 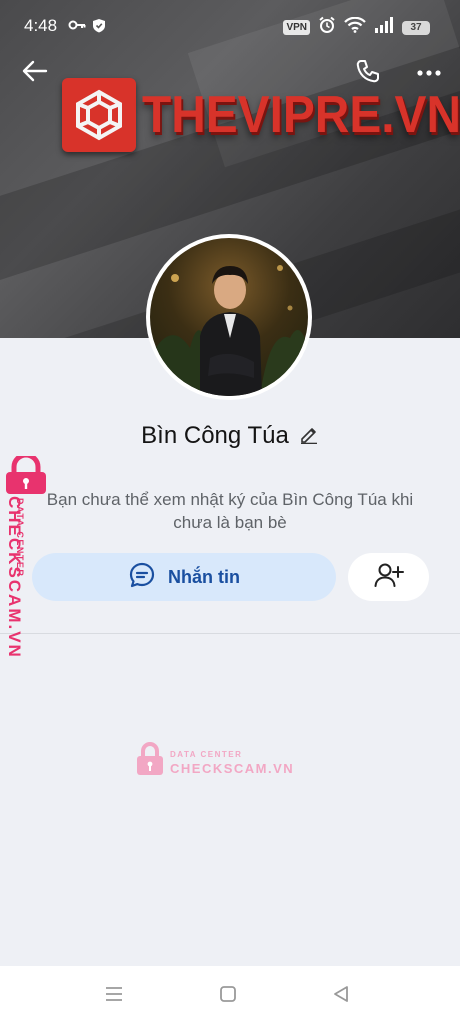 I want to click on section-divider, so click(x=230, y=633).